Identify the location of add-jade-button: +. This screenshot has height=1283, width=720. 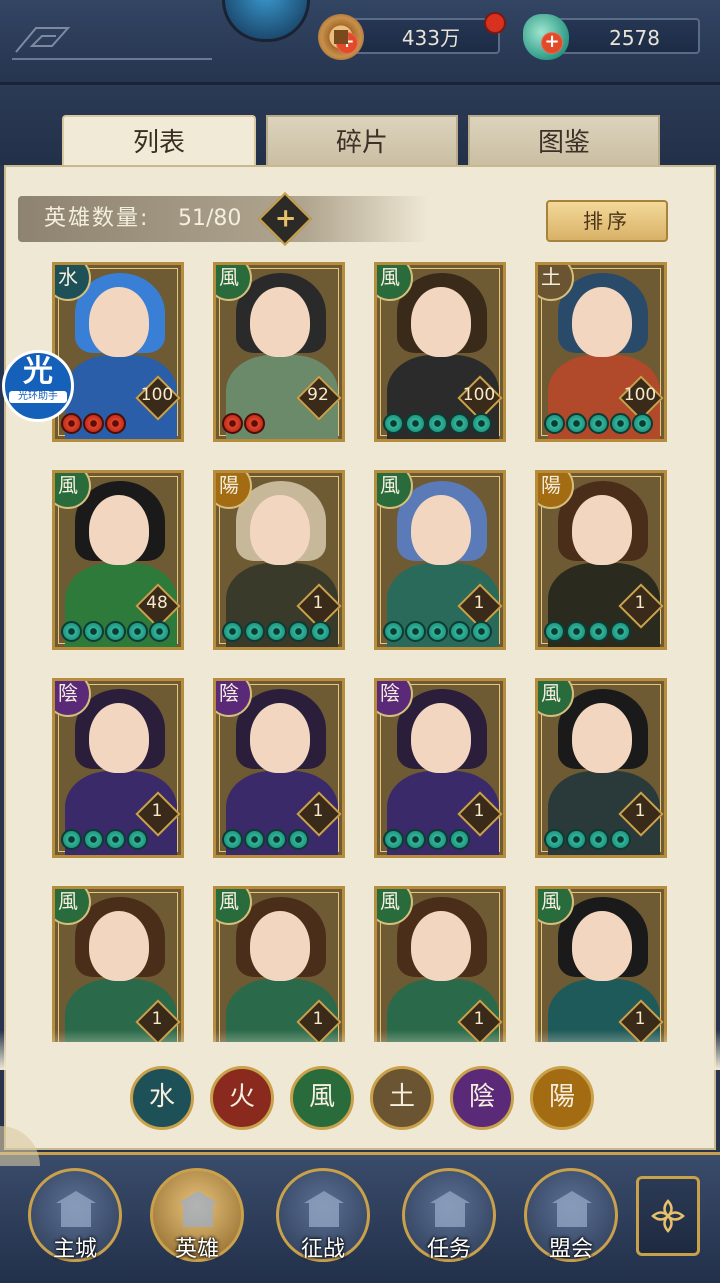
(552, 43).